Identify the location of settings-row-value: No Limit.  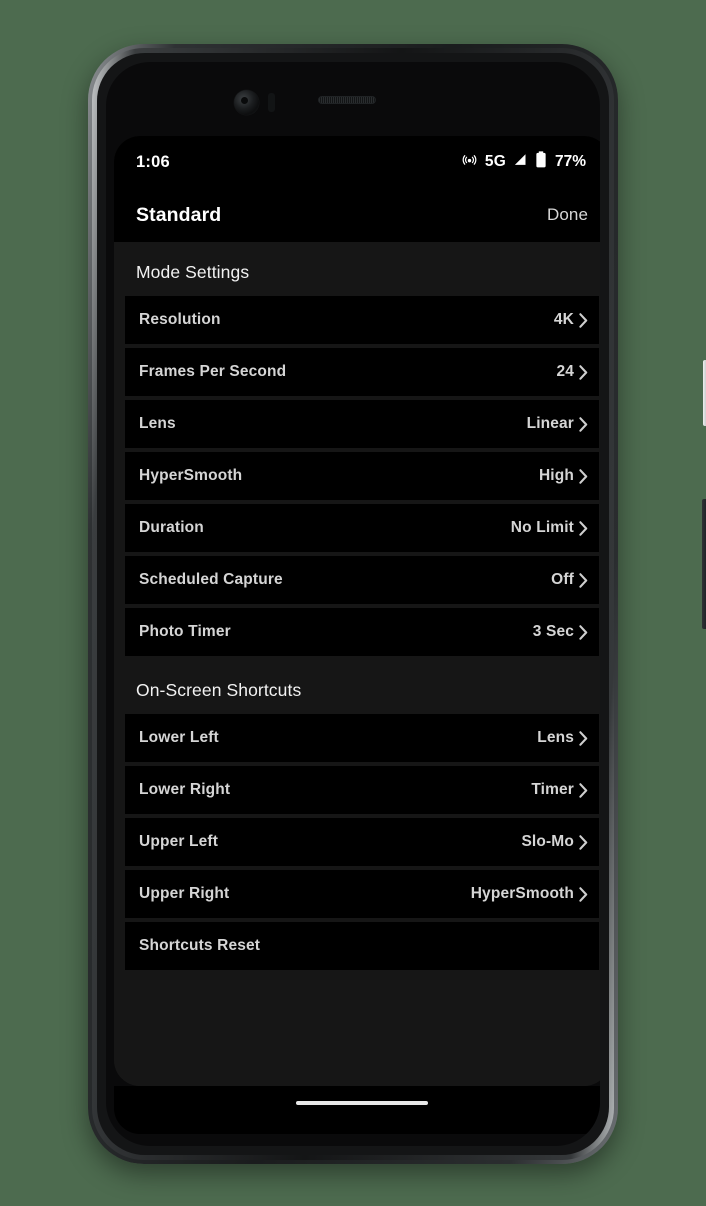
(542, 527).